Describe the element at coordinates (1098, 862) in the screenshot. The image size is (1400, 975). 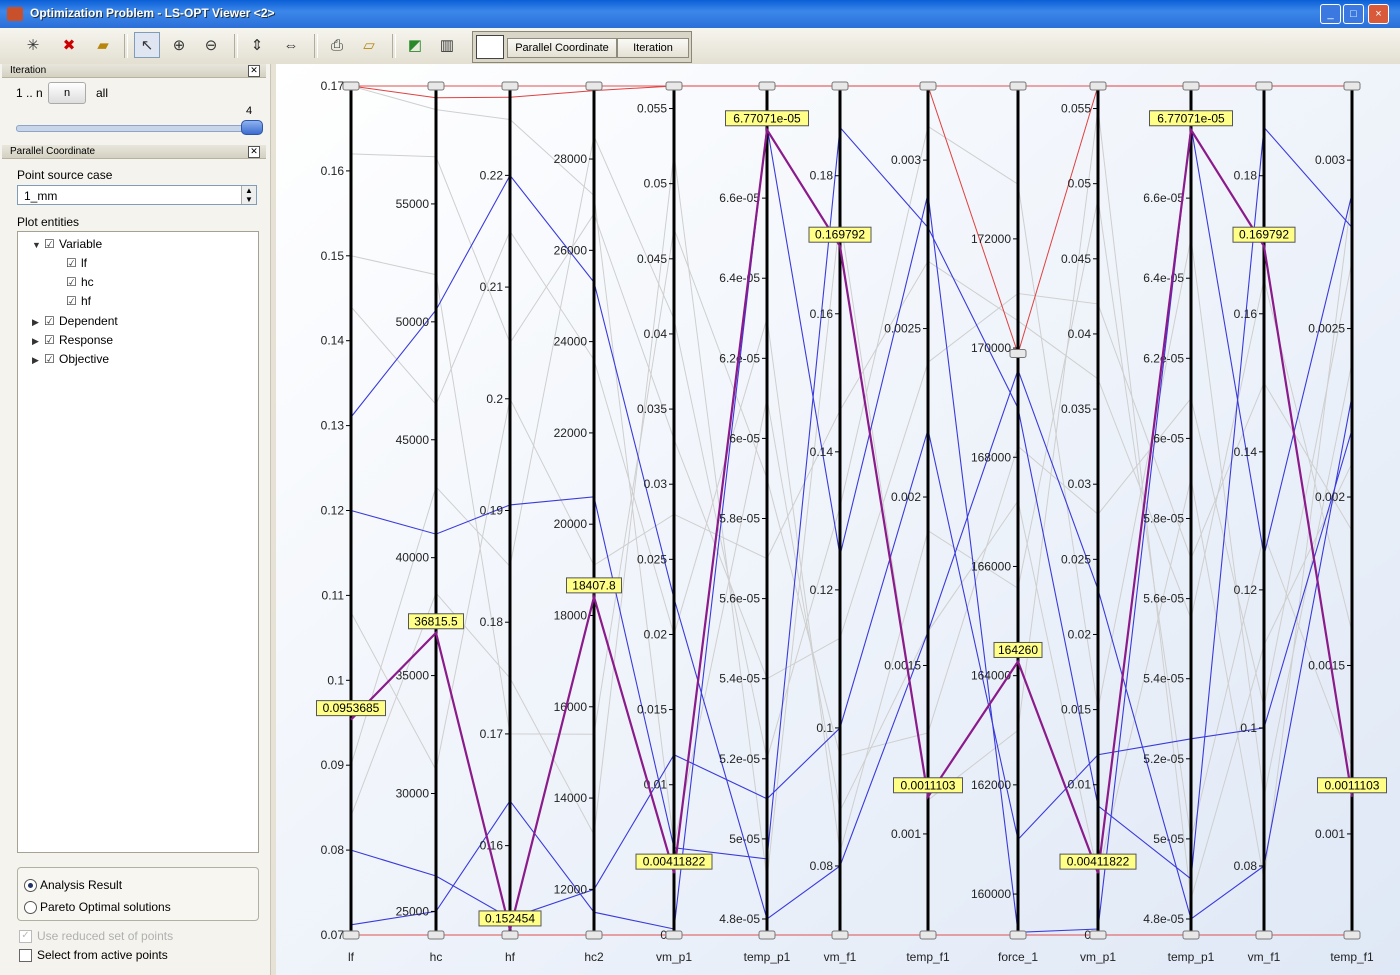
I see `value-label: 0.00411822` at that location.